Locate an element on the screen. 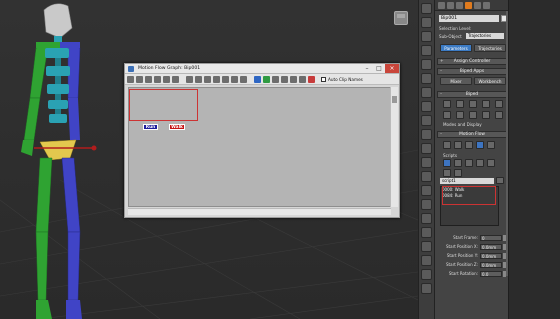 This screenshot has width=560, height=319. mixer-mode-icon is located at coordinates (486, 104).